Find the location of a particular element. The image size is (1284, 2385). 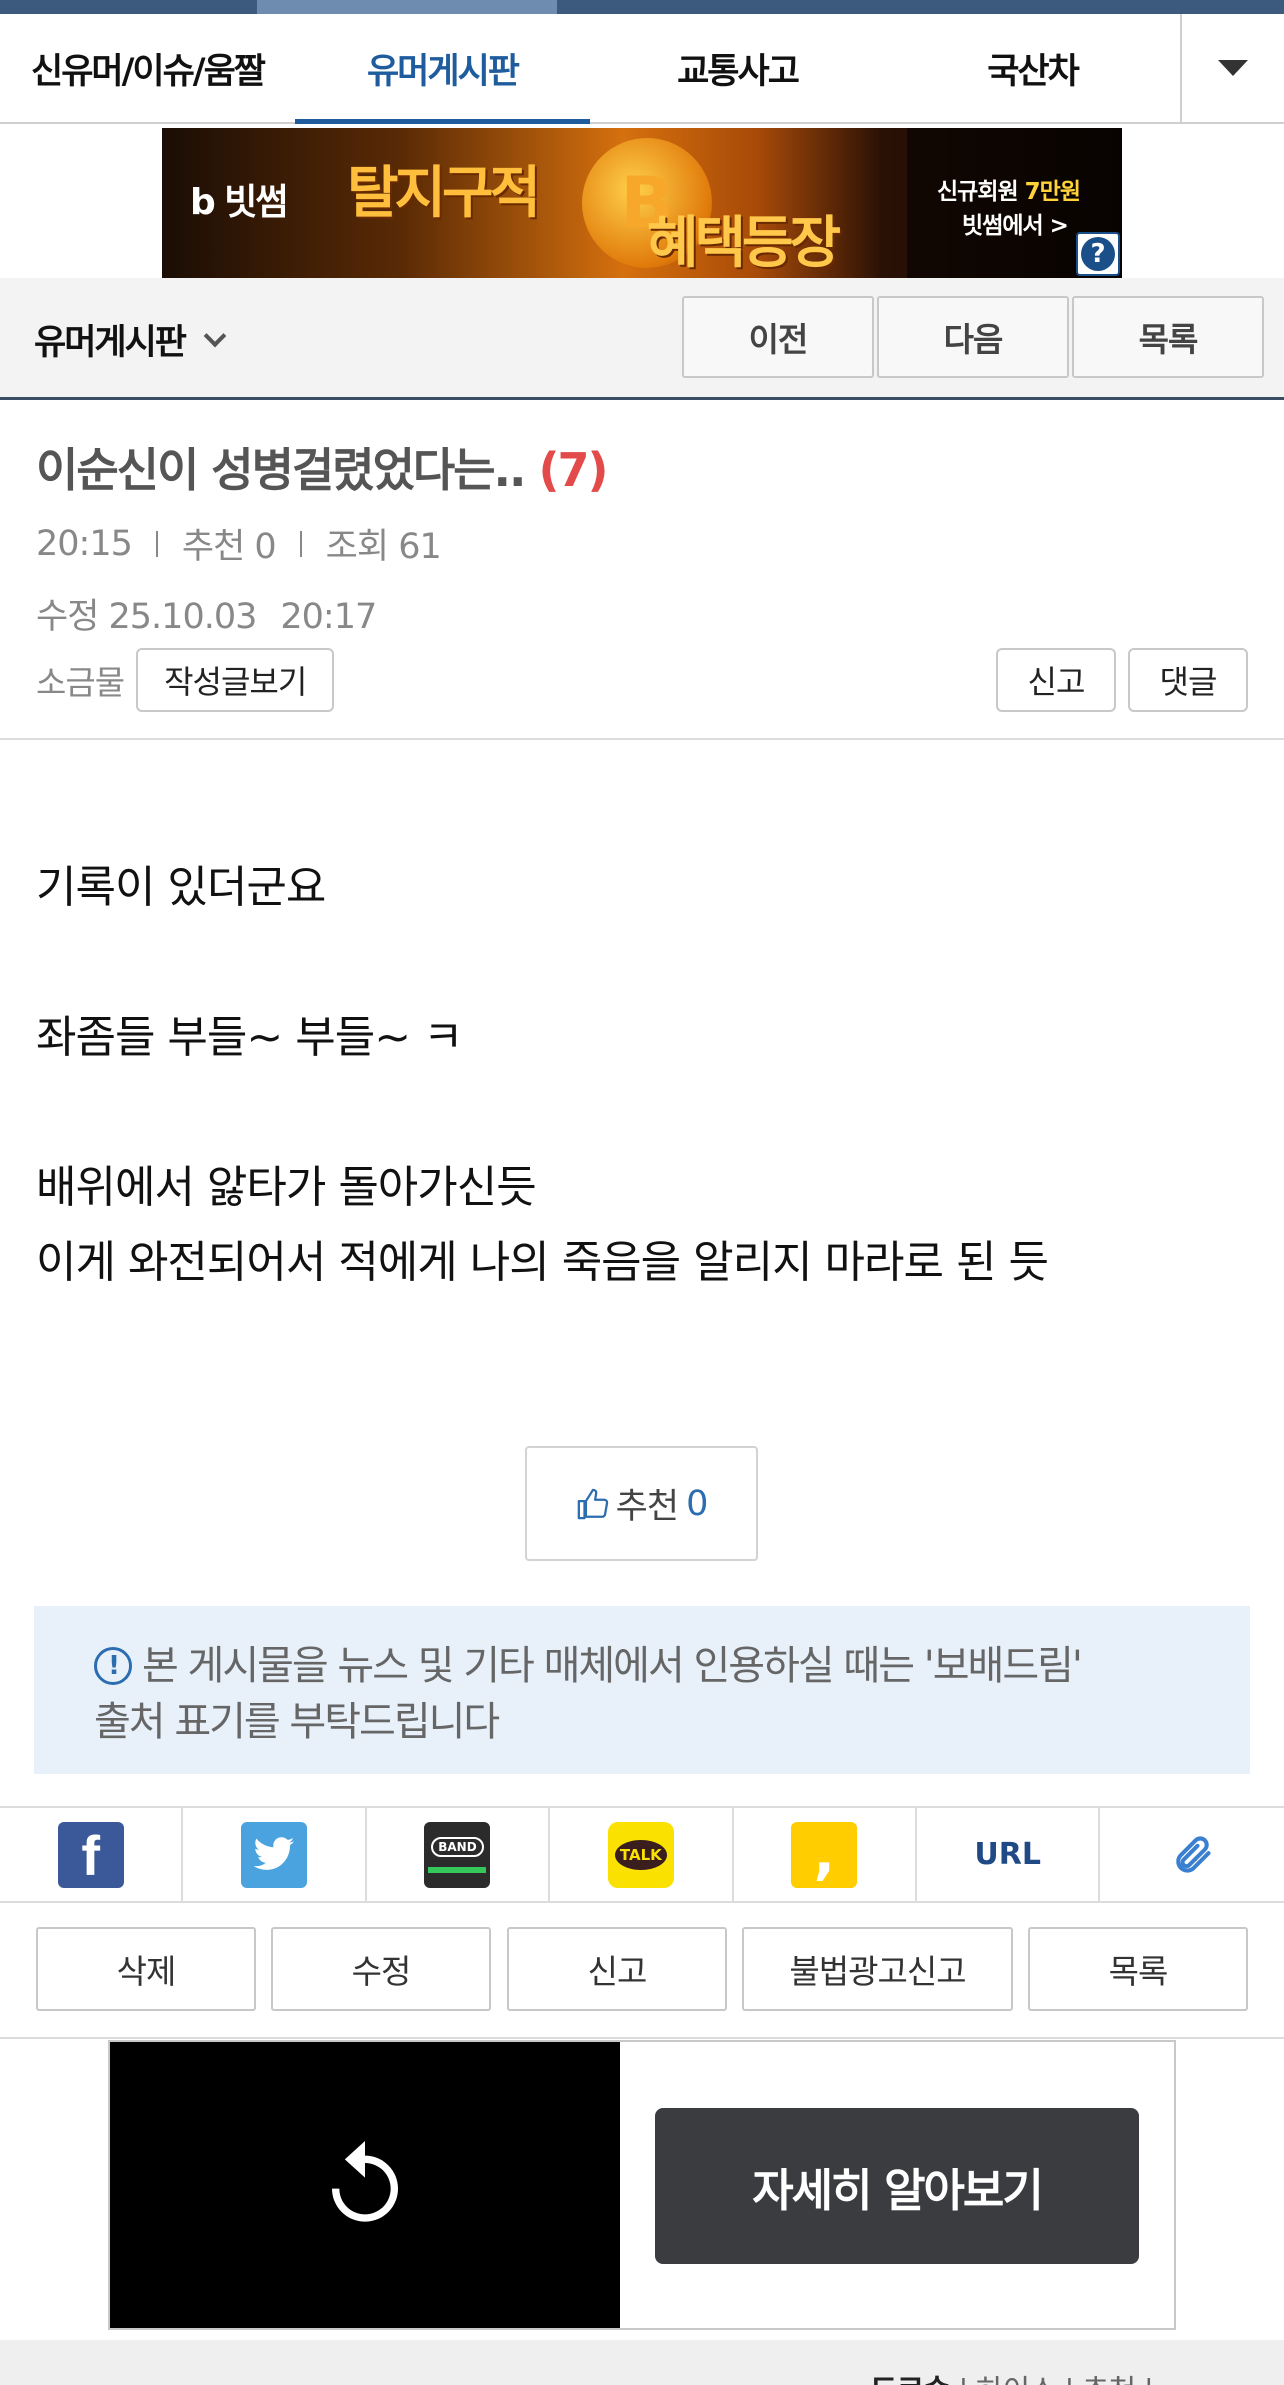

board-selector: 유머게시판 is located at coordinates (130, 339).